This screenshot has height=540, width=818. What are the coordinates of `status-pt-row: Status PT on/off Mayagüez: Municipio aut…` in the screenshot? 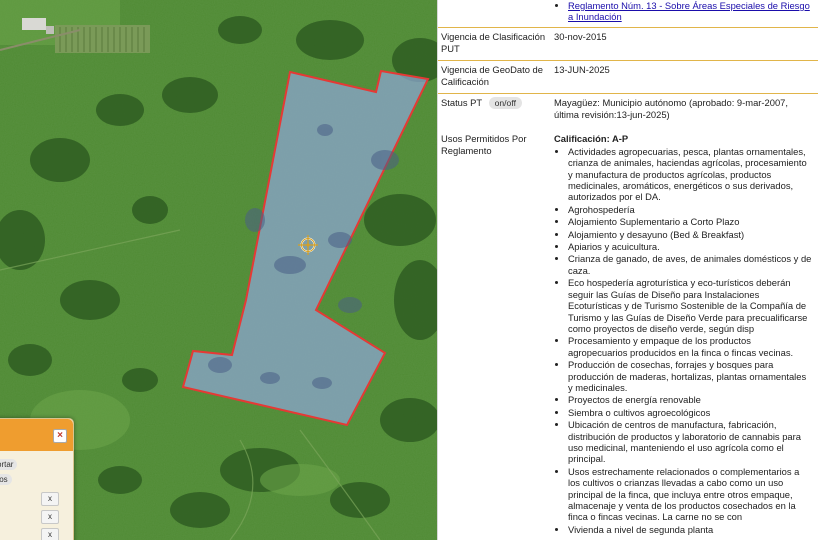 It's located at (628, 109).